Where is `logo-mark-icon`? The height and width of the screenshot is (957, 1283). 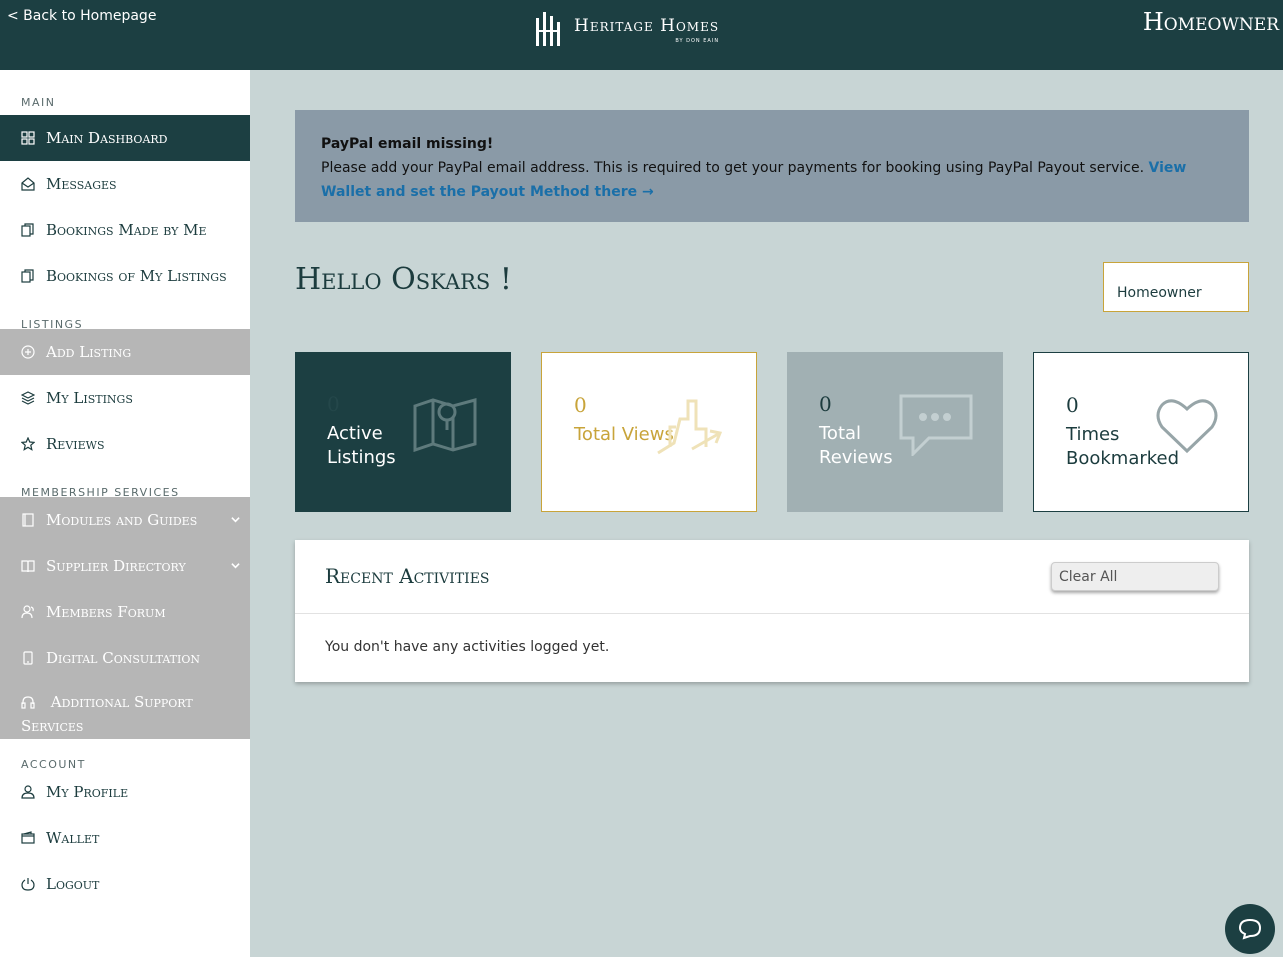 logo-mark-icon is located at coordinates (548, 29).